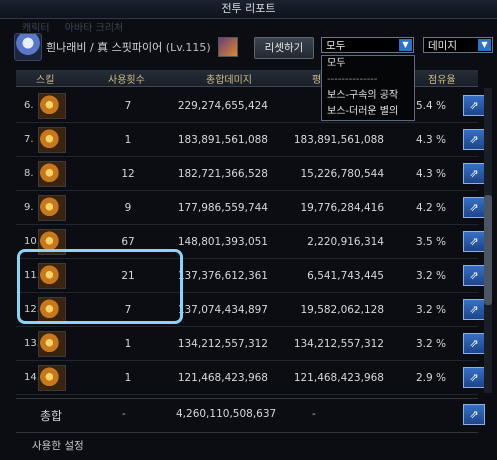  I want to click on total-row: 총합 - 4,260,110,508,637 - ⇗, so click(250, 413).